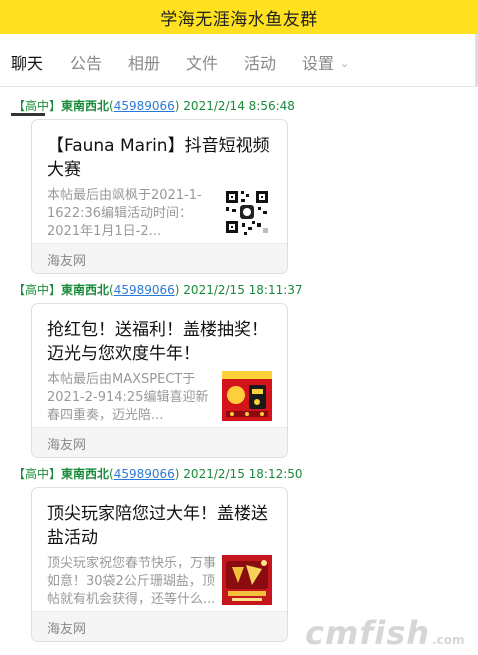 This screenshot has width=478, height=655. I want to click on post-header: 【高中】東南西北(45989066) 2021/2/15 18:12:50, so click(158, 474).